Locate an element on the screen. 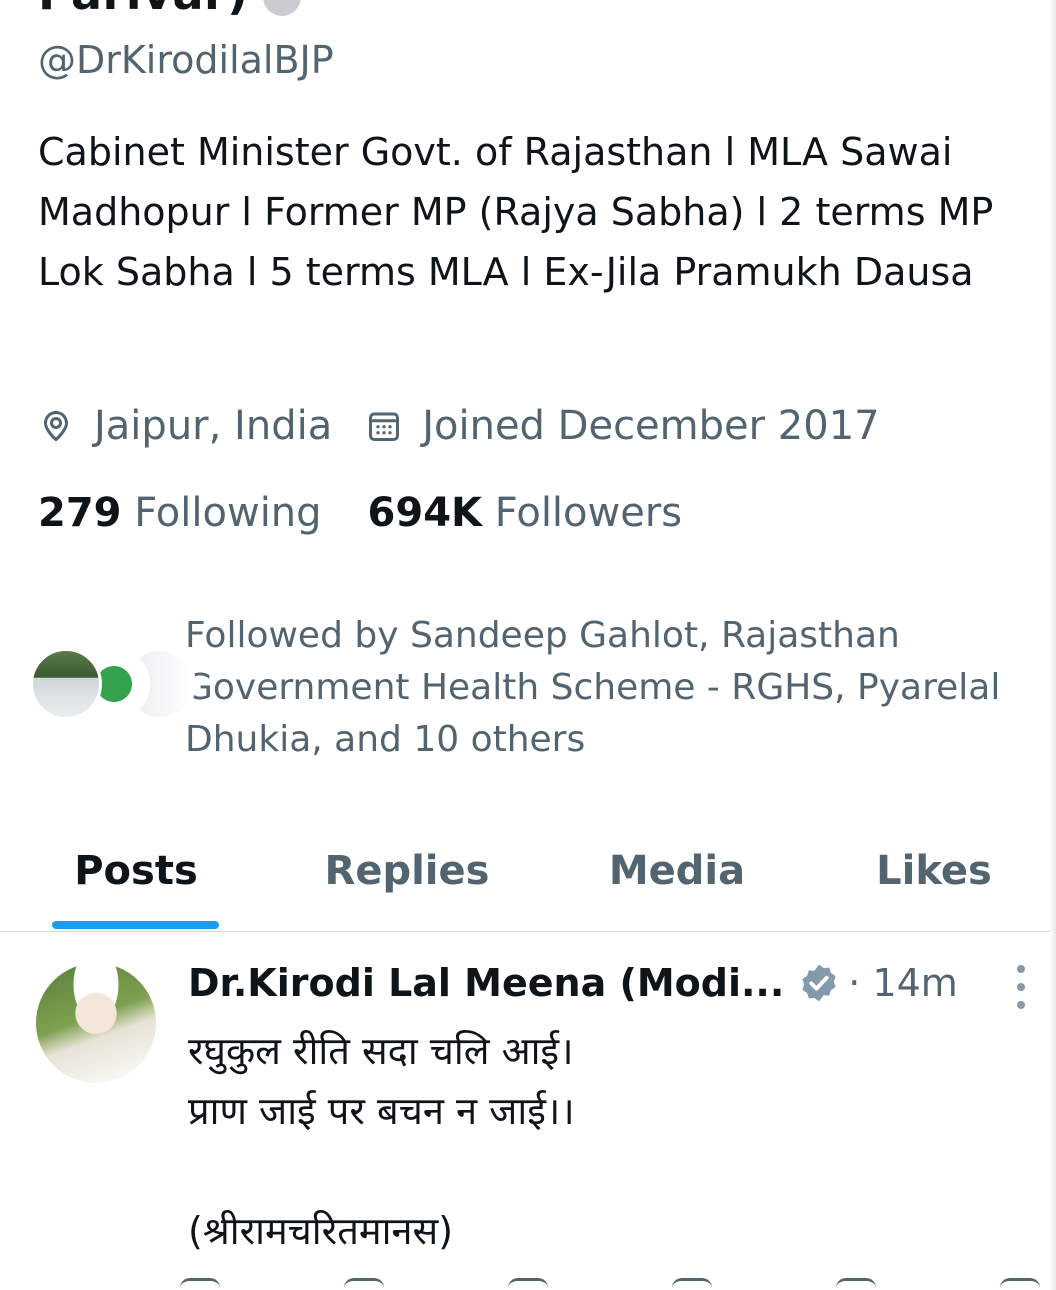  location-text: Jaipur, India is located at coordinates (213, 426).